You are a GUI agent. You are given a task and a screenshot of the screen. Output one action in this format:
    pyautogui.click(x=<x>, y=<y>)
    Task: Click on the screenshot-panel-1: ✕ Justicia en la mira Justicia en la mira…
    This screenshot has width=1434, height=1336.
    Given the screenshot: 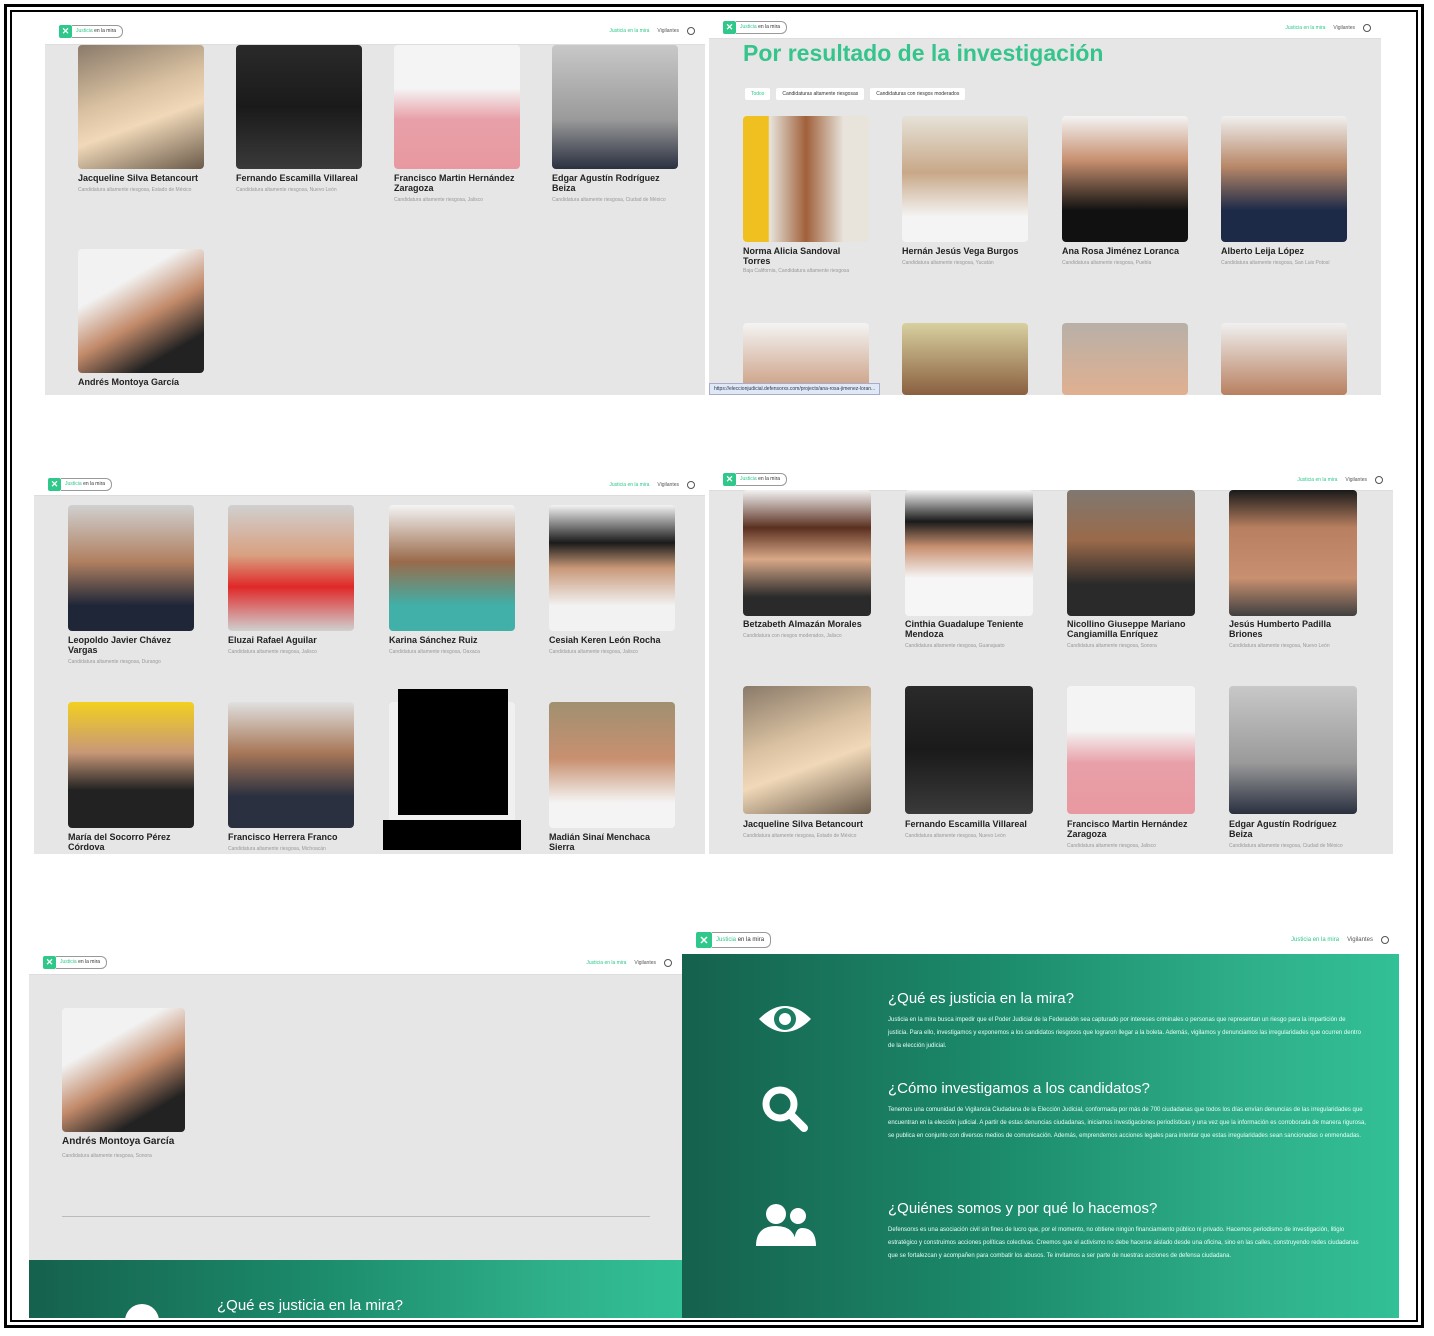 What is the action you would take?
    pyautogui.click(x=375, y=207)
    